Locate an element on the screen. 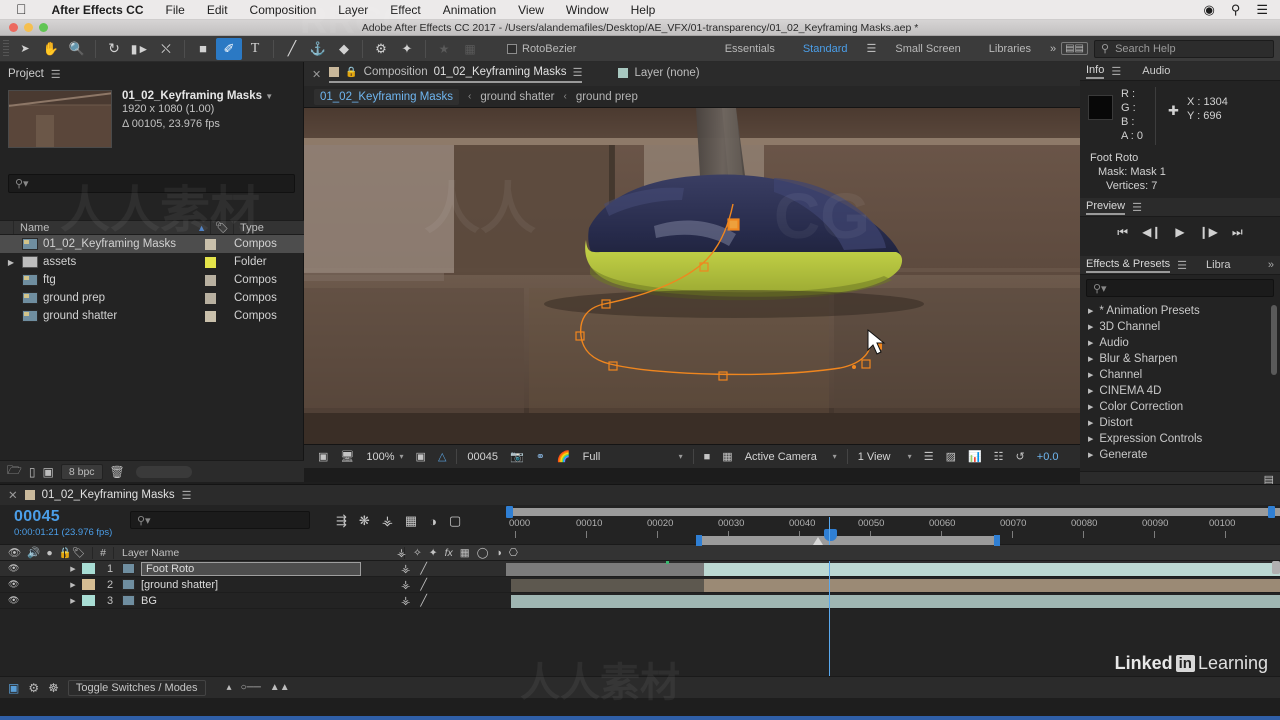 This screenshot has width=1280, height=720. workspace-essentials: Essentials is located at coordinates (750, 49).